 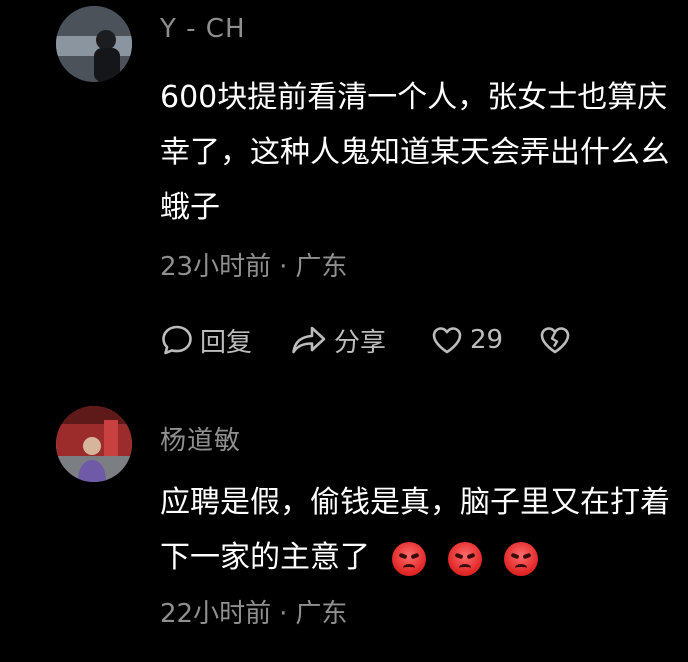 I want to click on username: Y - CH, so click(x=203, y=29).